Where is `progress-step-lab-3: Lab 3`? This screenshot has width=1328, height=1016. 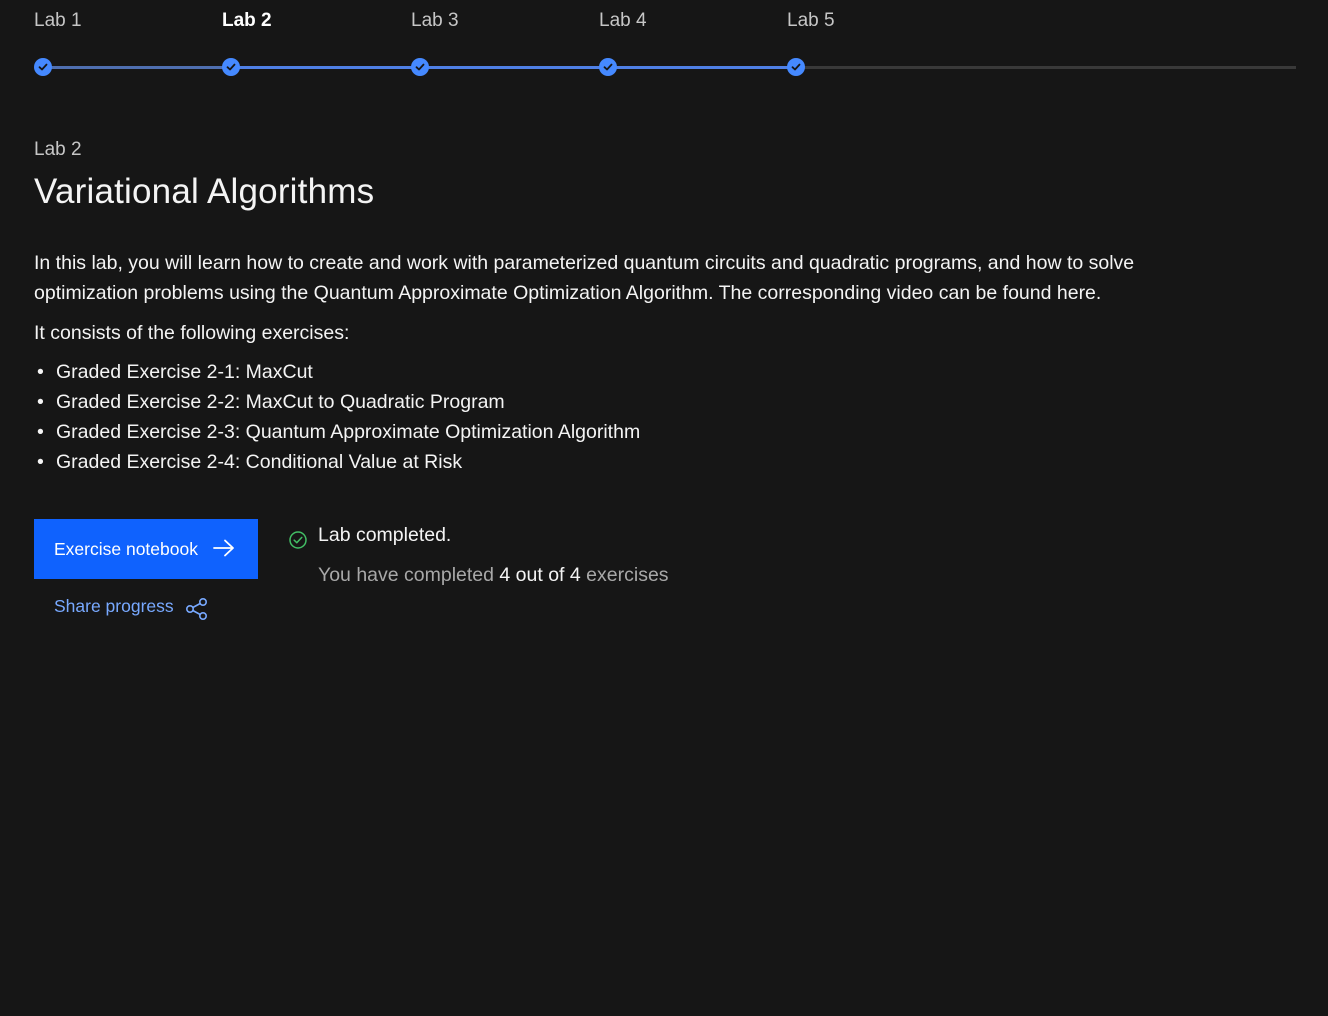
progress-step-lab-3: Lab 3 is located at coordinates (501, 45).